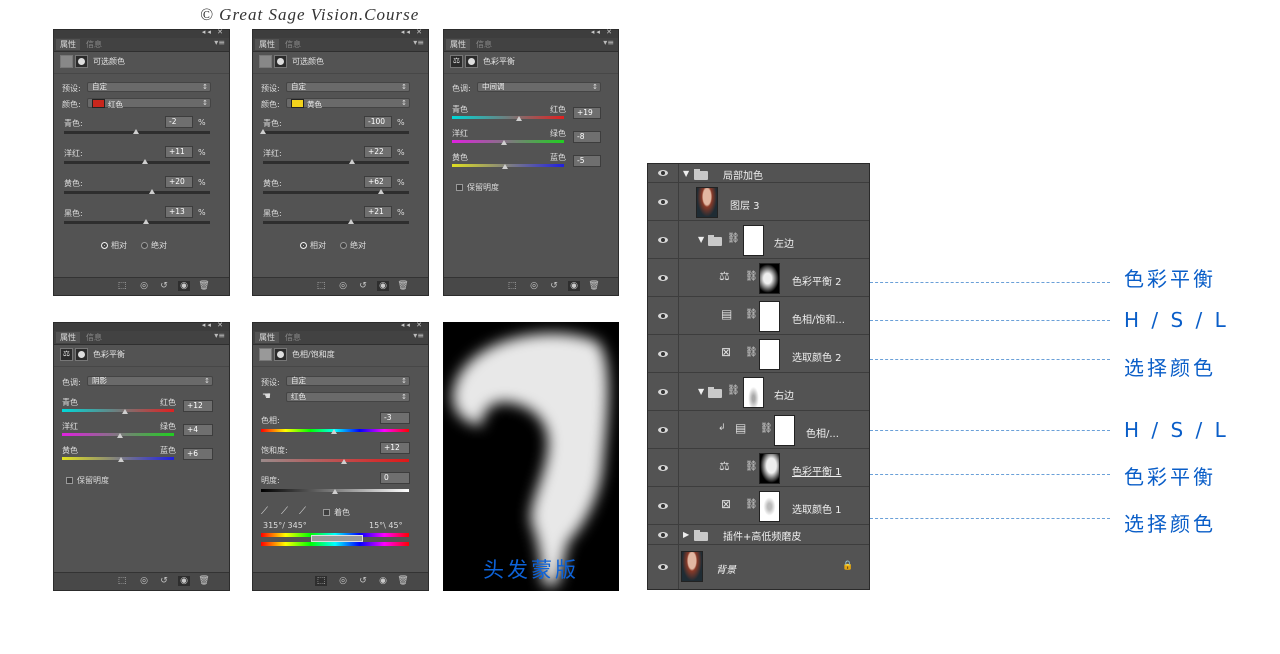  What do you see at coordinates (179, 122) in the screenshot?
I see `slider-value-field: -2` at bounding box center [179, 122].